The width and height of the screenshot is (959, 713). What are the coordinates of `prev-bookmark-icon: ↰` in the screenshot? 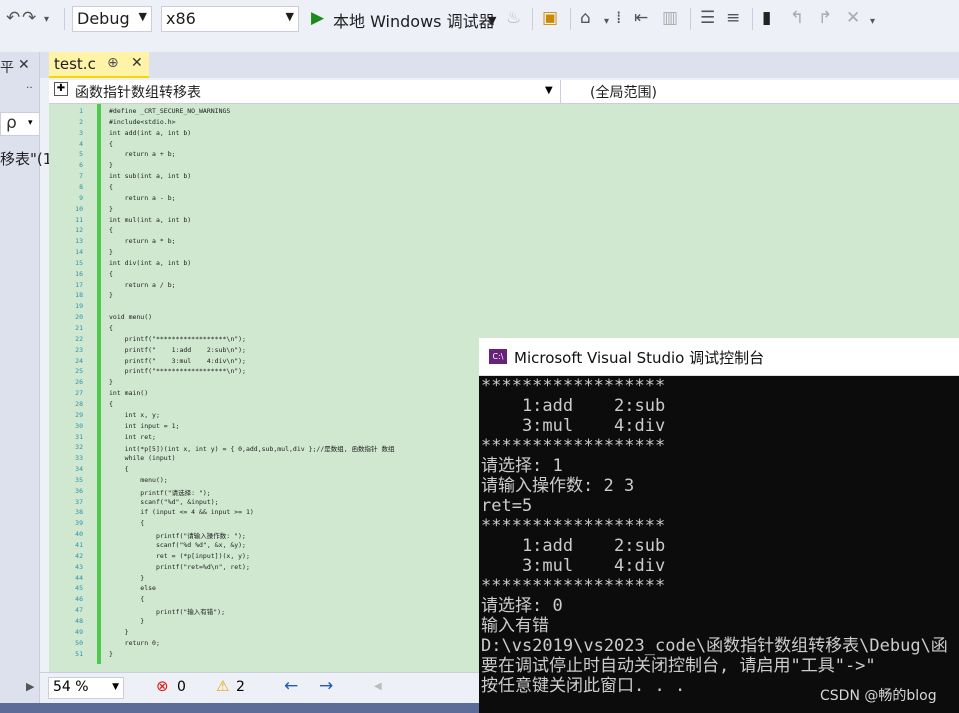 It's located at (797, 18).